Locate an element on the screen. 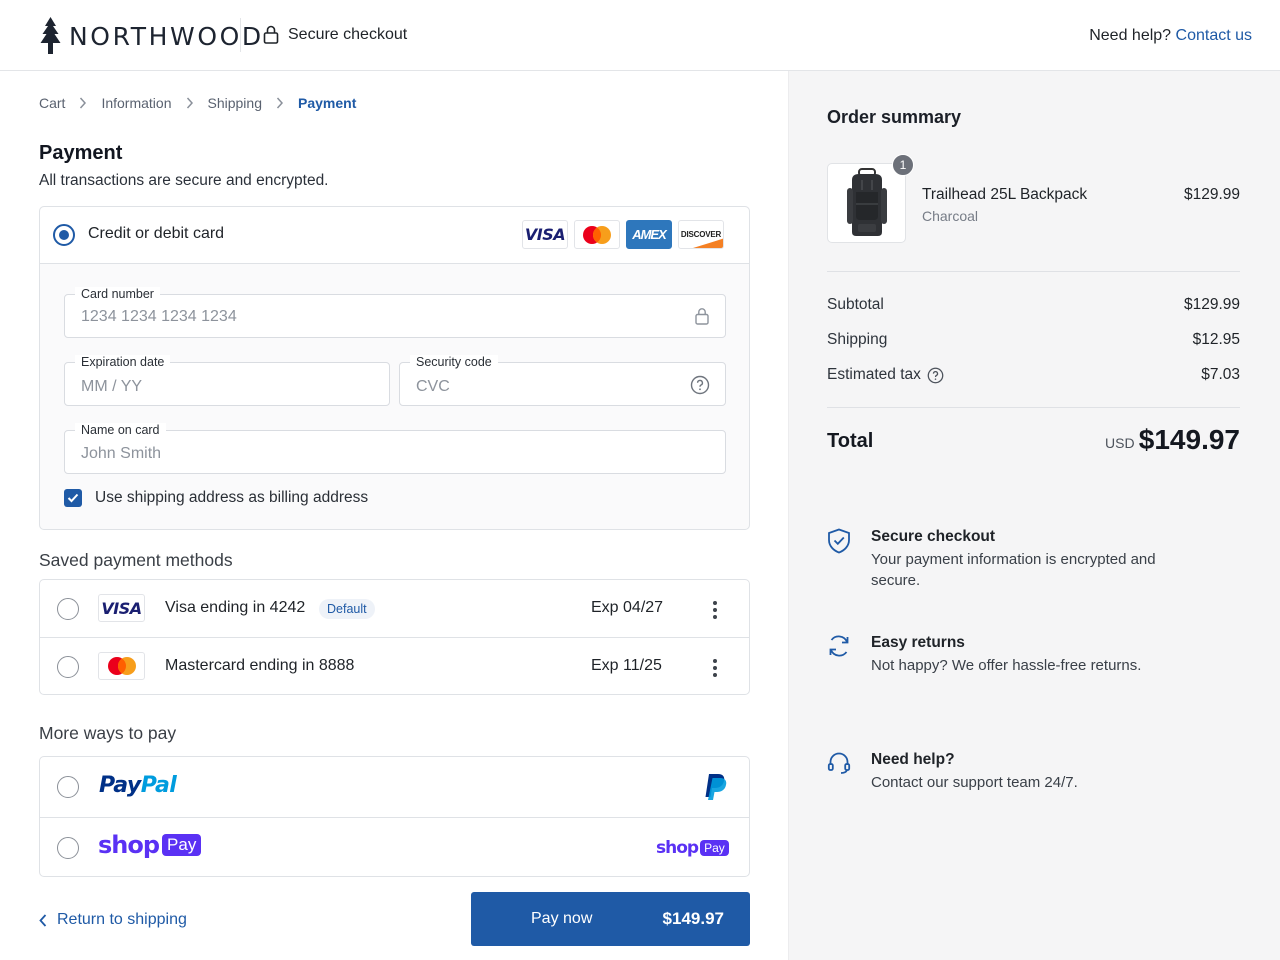 Image resolution: width=1280 pixels, height=960 pixels. expiration-date-field: Expiration date MM / YY is located at coordinates (227, 380).